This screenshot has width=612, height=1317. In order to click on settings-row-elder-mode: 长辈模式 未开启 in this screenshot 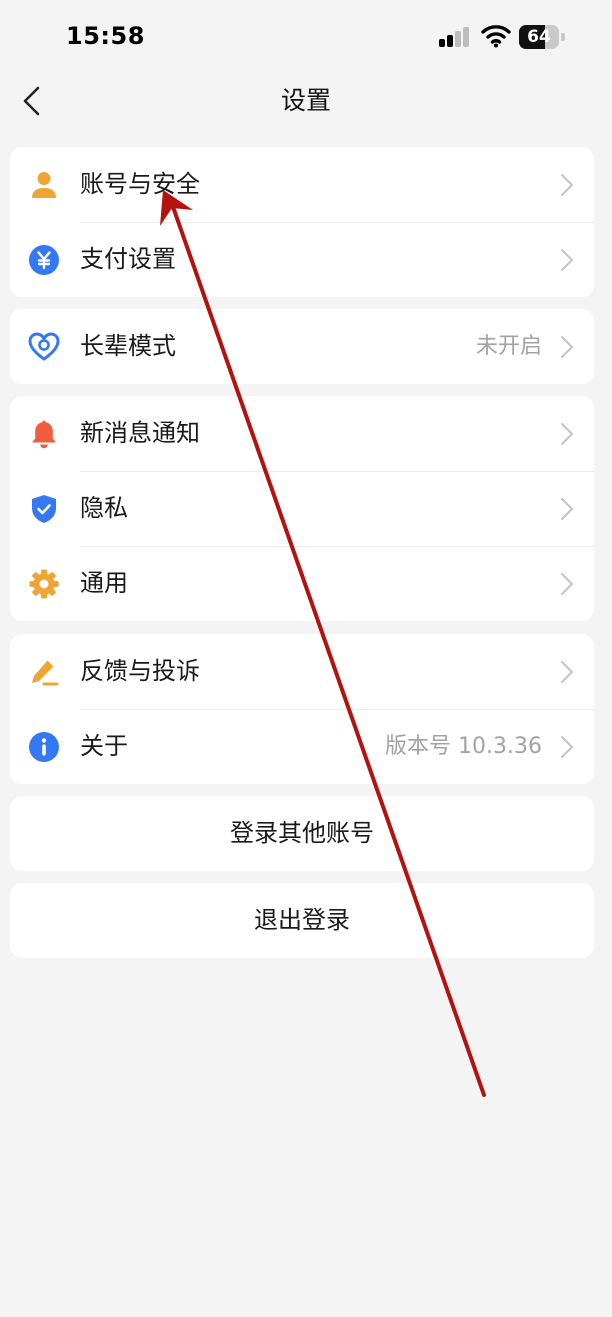, I will do `click(302, 346)`.